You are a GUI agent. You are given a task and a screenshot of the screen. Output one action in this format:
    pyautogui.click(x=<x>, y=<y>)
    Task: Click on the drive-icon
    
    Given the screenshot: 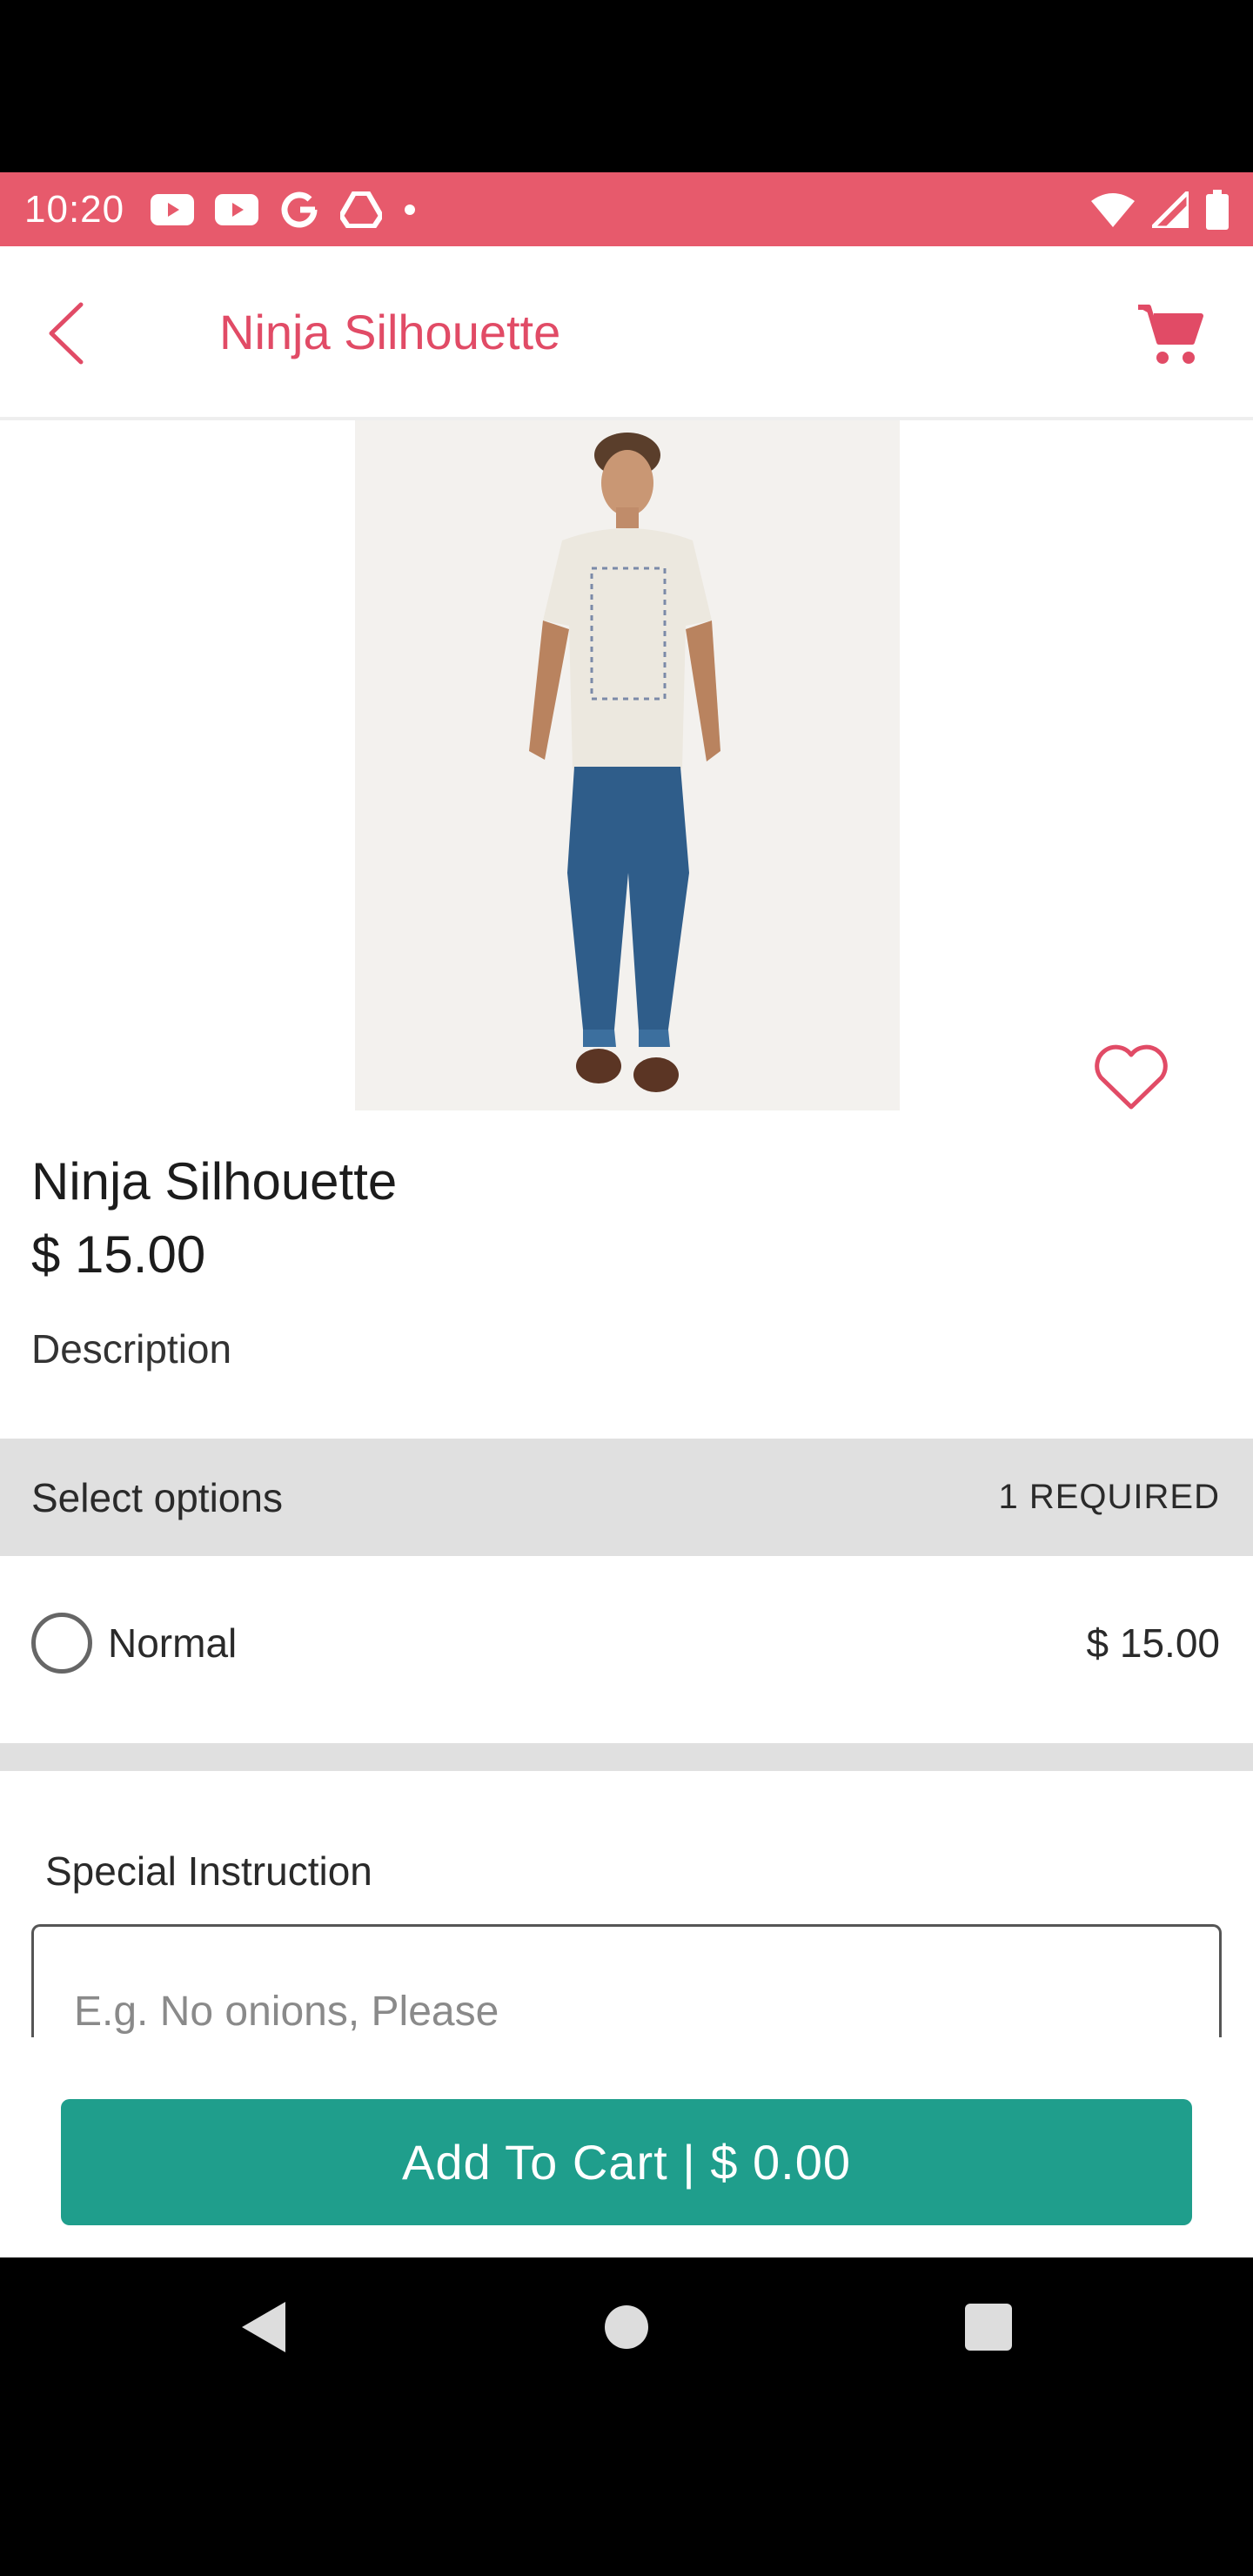 What is the action you would take?
    pyautogui.click(x=361, y=210)
    